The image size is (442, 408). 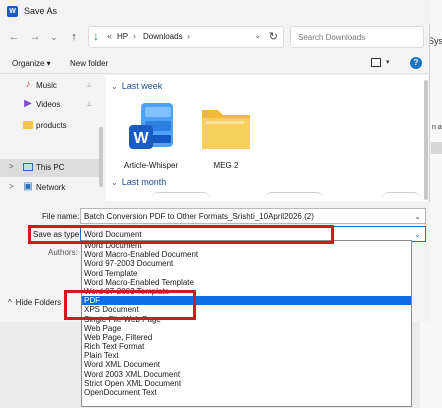 I want to click on hide-folders-button: ^ Hide Folders, so click(x=34, y=302).